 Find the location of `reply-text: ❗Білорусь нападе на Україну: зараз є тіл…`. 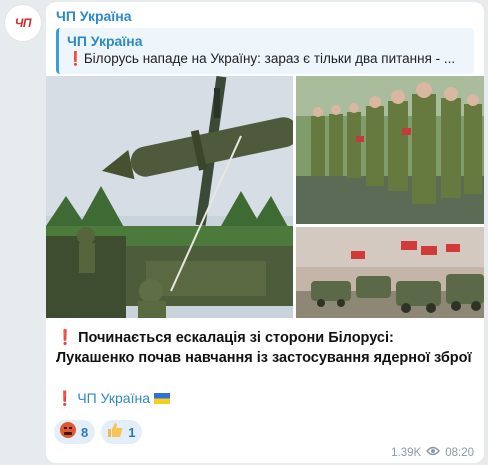

reply-text: ❗Білорусь нападе на Україну: зараз є тіл… is located at coordinates (266, 59).